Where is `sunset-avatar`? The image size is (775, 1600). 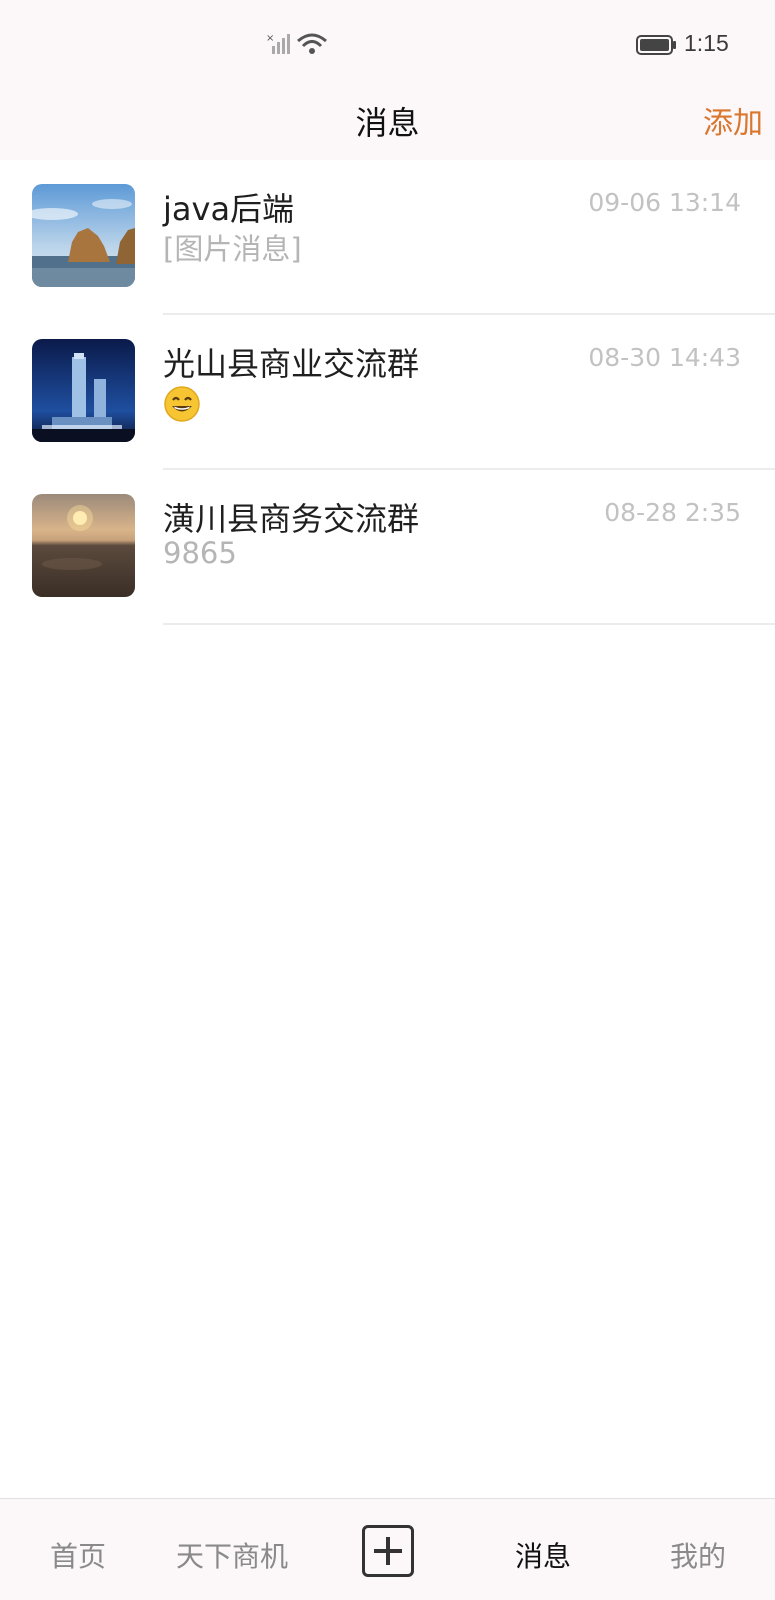
sunset-avatar is located at coordinates (83, 545).